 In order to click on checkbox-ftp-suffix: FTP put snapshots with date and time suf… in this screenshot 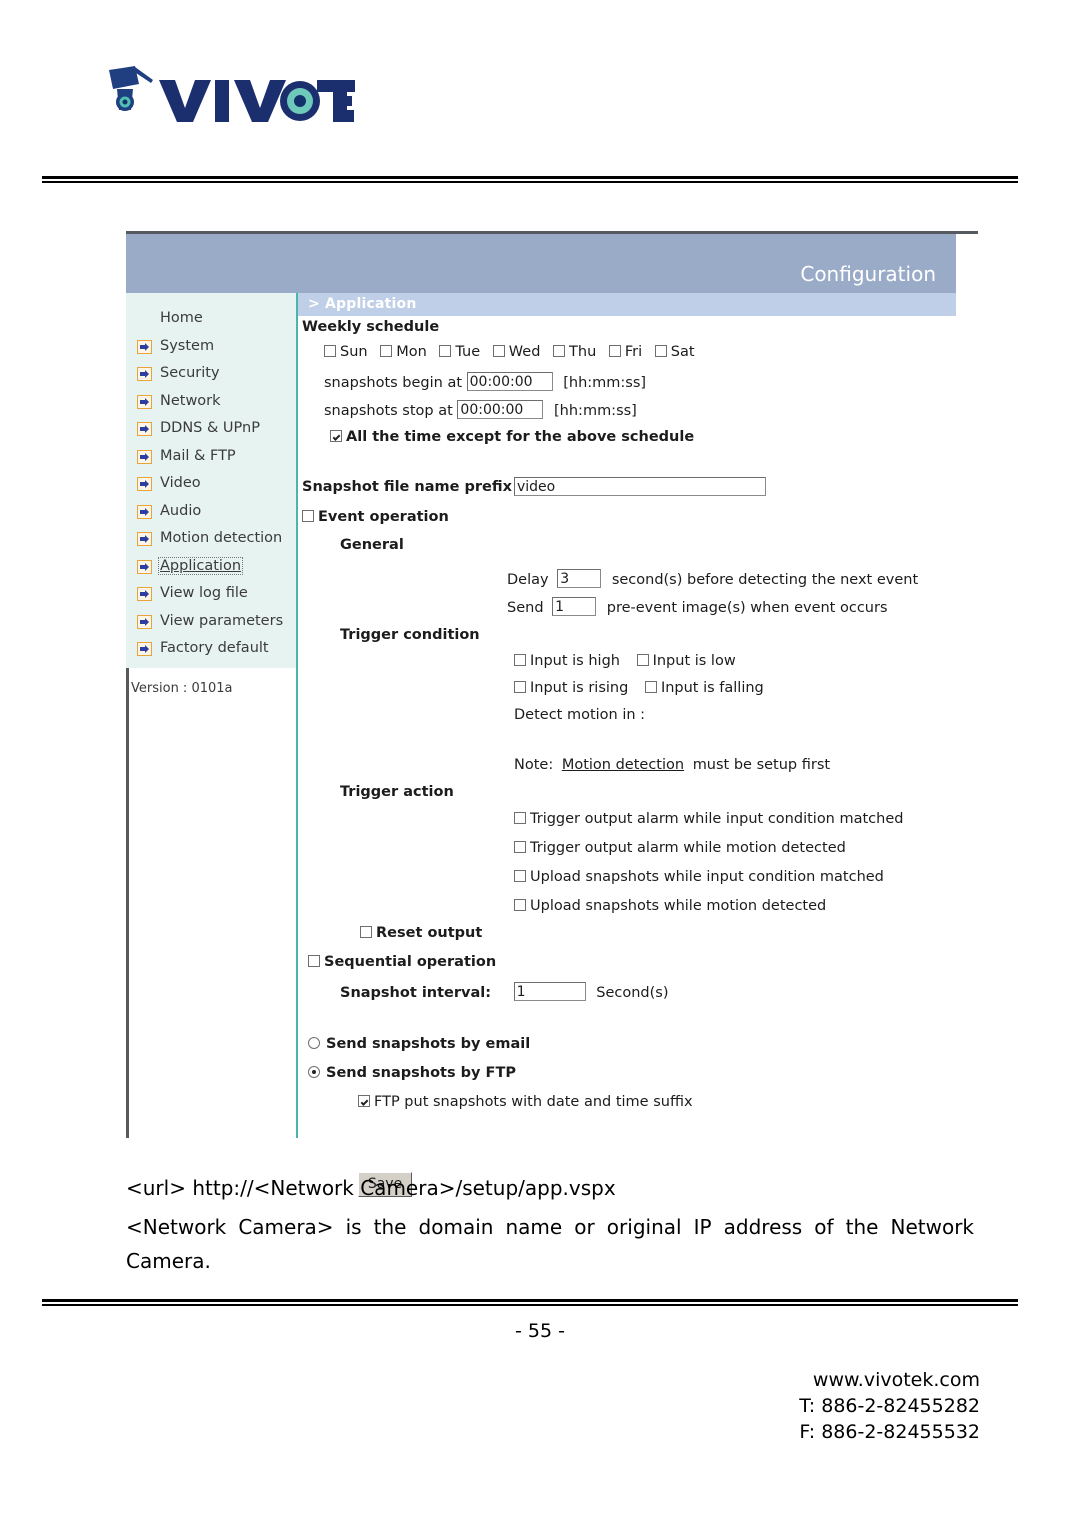, I will do `click(525, 1102)`.